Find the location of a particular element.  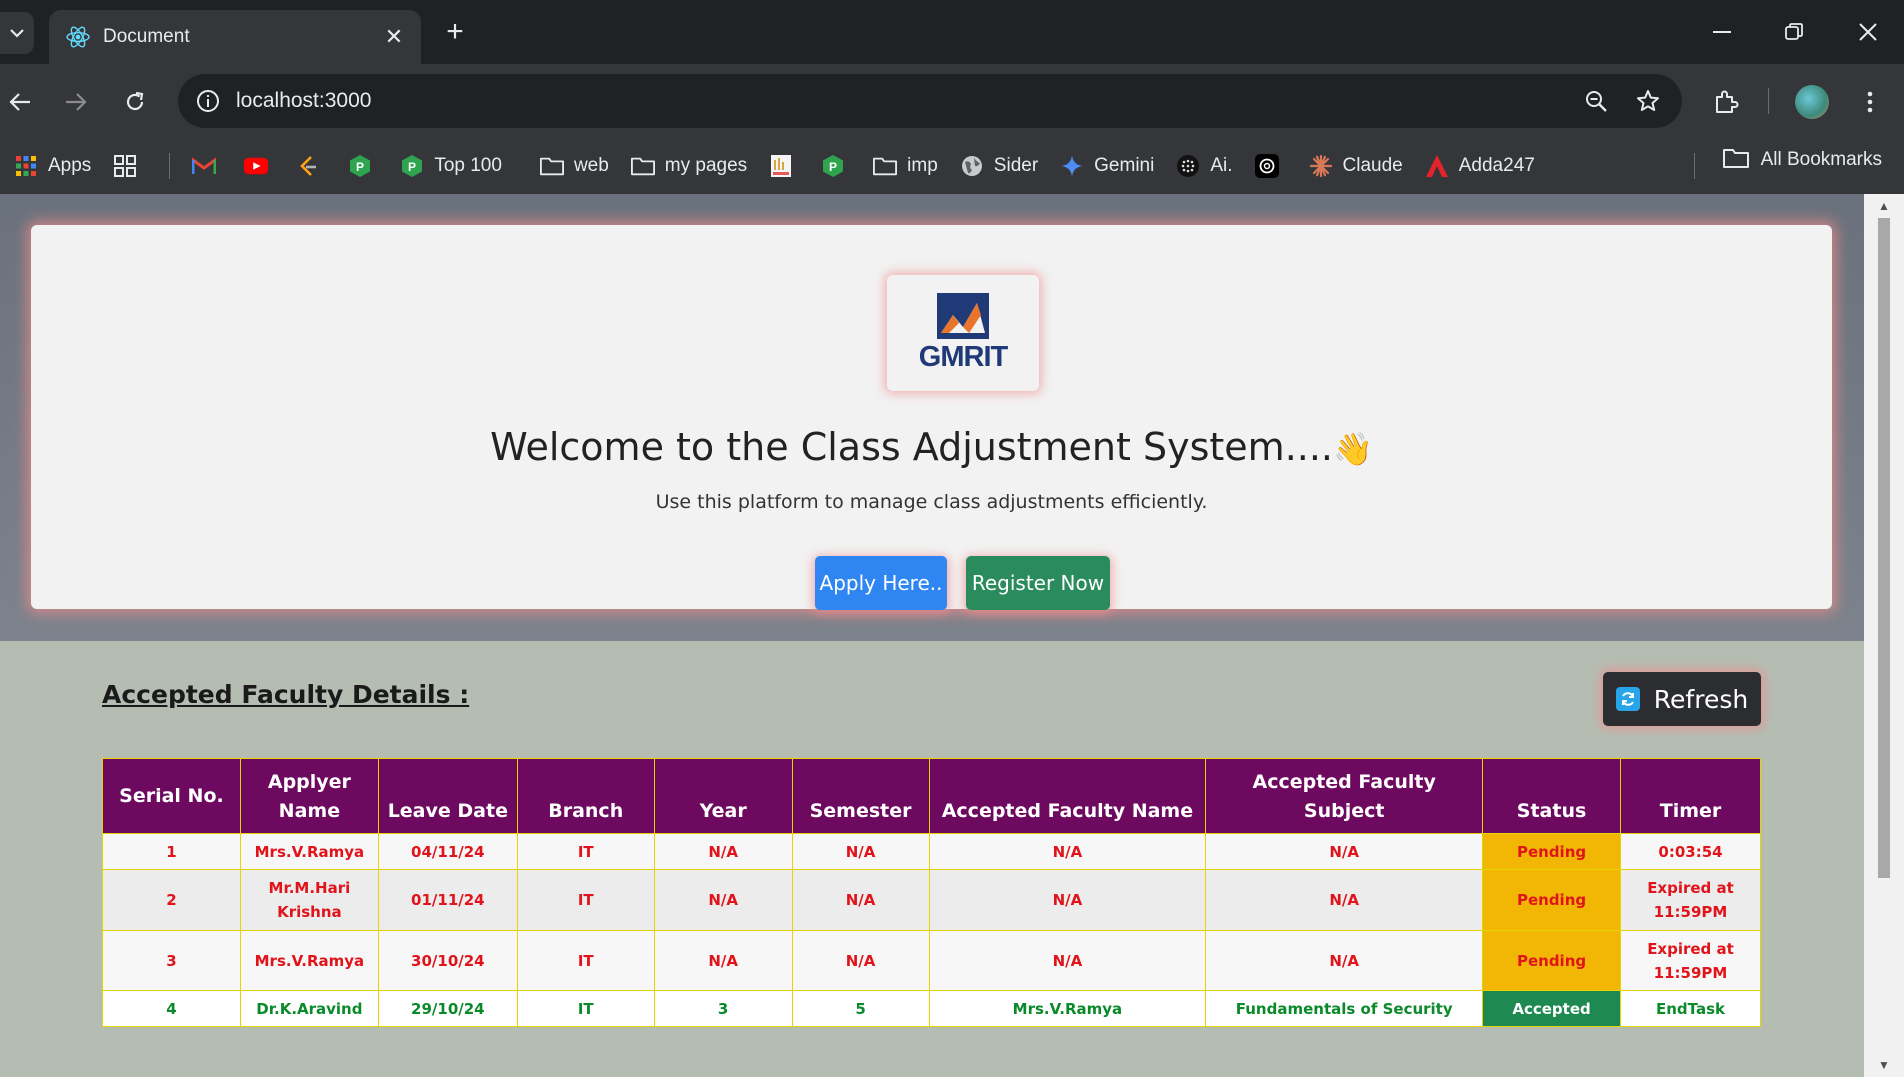

bookmark-ai: Ai. is located at coordinates (1204, 166).